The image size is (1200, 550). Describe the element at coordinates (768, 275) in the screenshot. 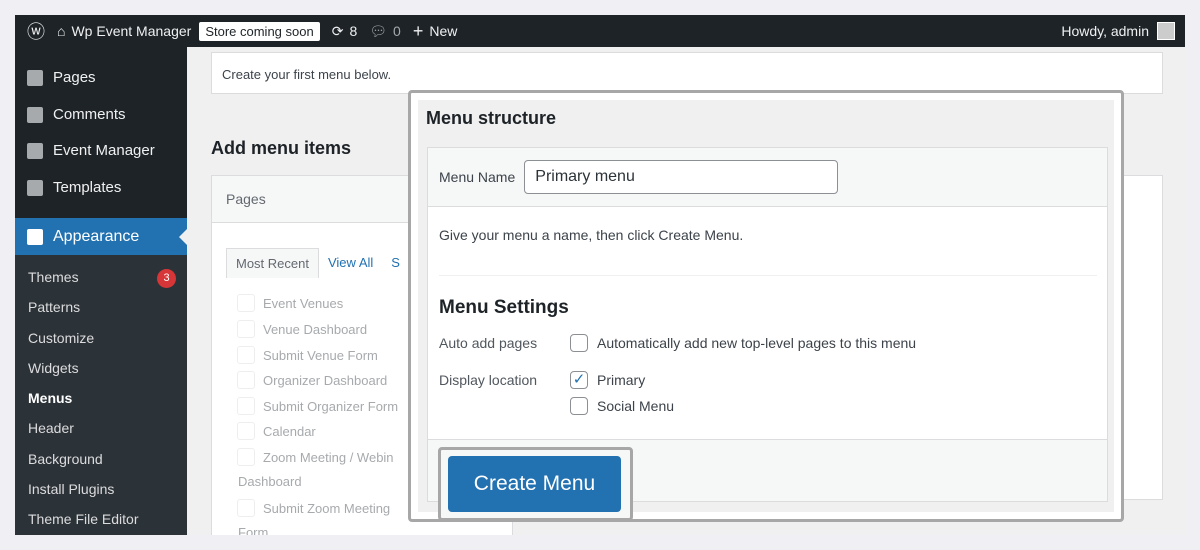

I see `divider` at that location.